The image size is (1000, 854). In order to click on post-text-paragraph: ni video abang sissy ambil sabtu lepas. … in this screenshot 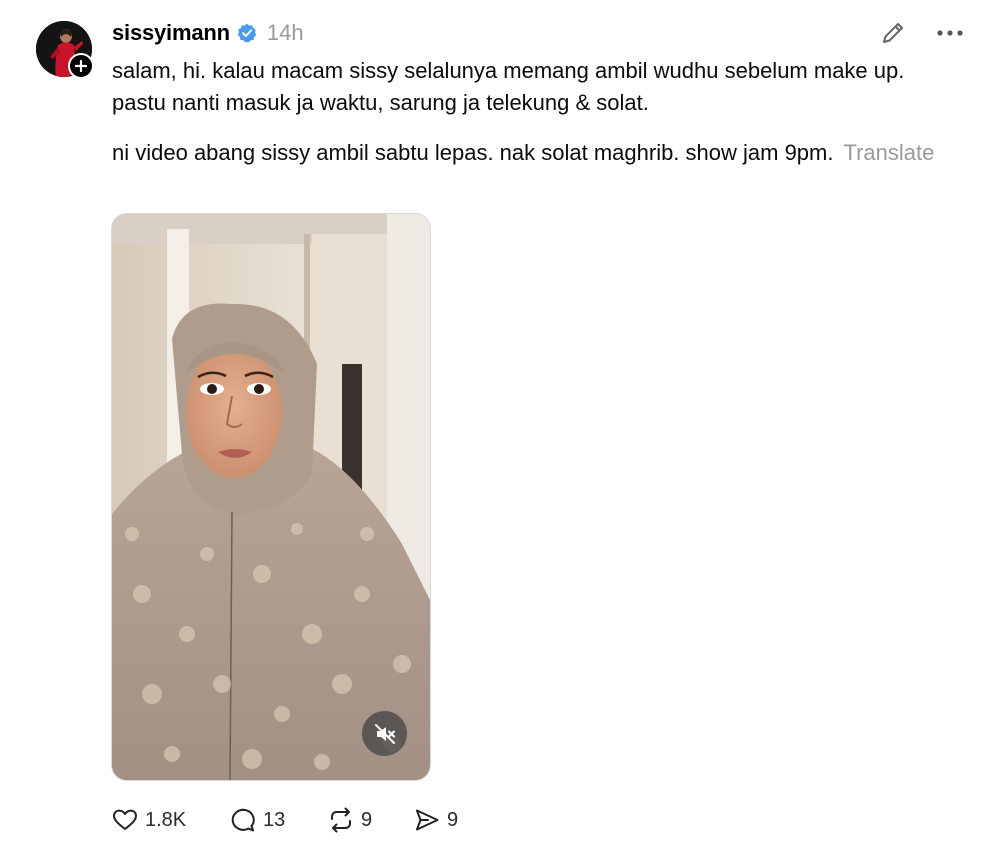, I will do `click(527, 153)`.